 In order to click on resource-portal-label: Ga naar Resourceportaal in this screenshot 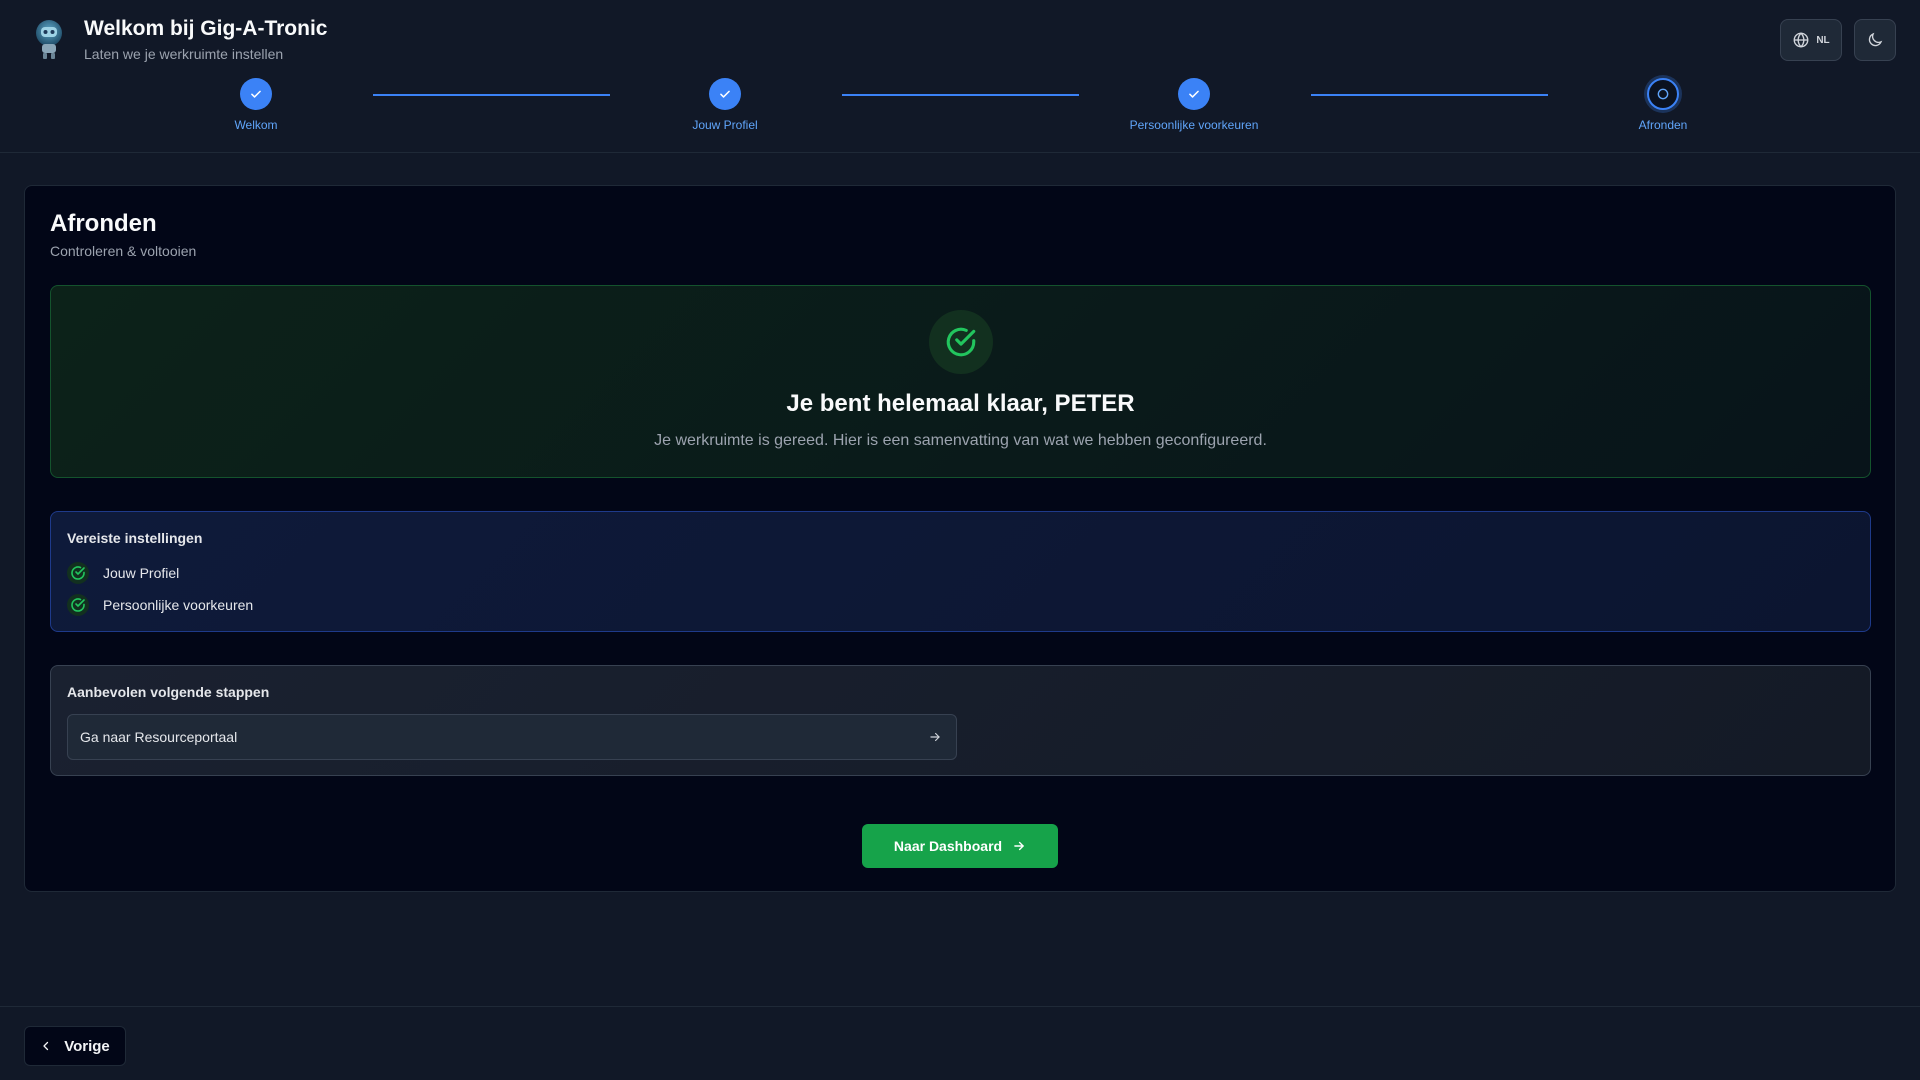, I will do `click(159, 737)`.